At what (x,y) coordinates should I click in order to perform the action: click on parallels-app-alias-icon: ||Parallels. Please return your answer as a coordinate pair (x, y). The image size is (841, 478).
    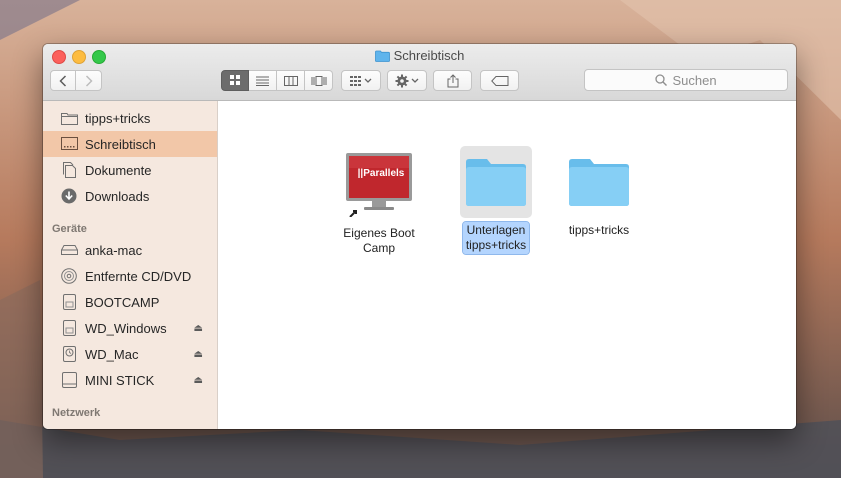
    Looking at the image, I should click on (379, 185).